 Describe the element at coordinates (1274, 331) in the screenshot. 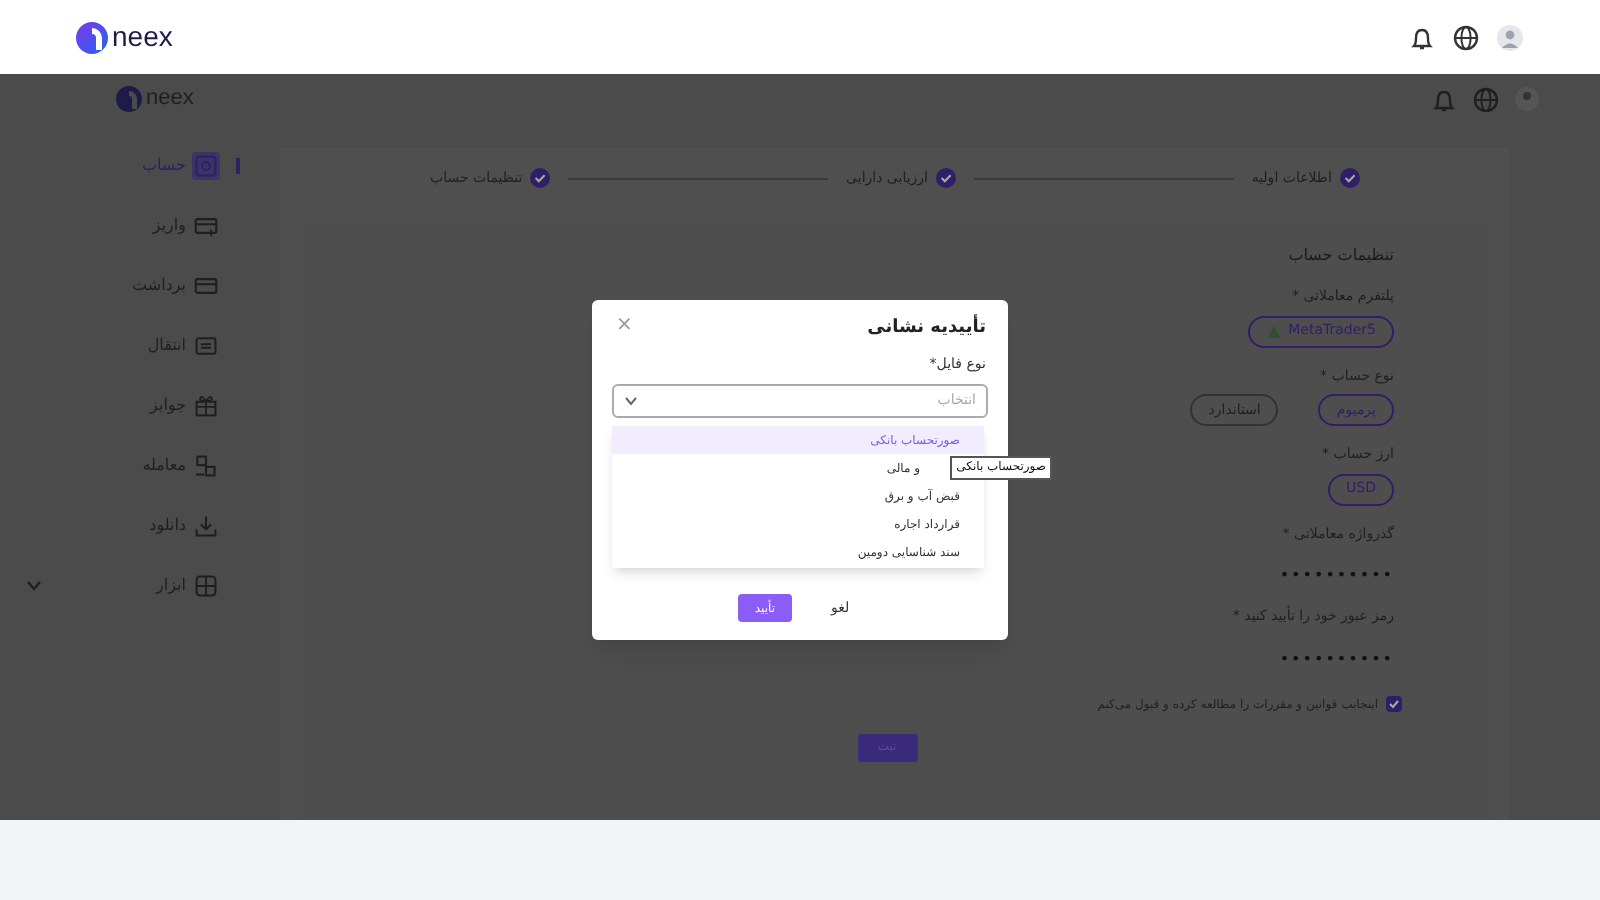

I see `platform-icon` at that location.